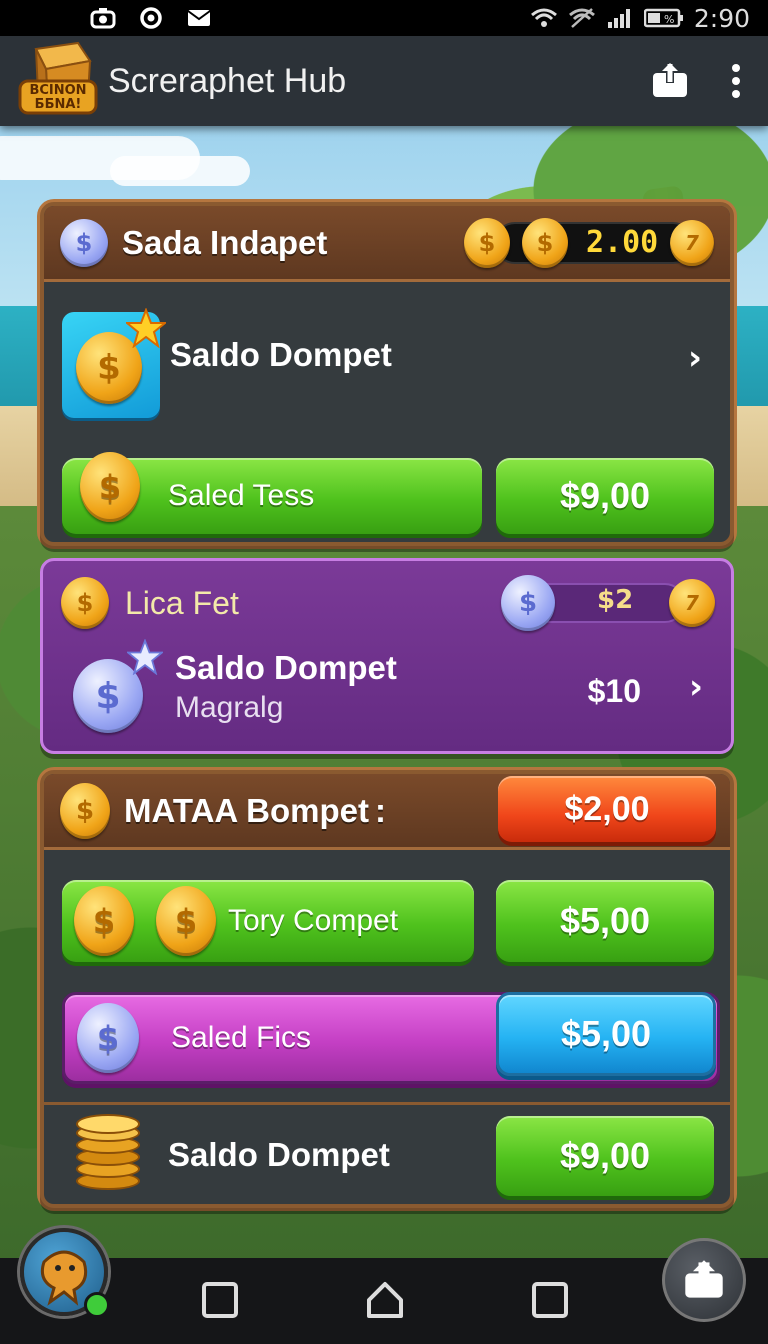  I want to click on app-title: Screraphet Hub, so click(227, 80).